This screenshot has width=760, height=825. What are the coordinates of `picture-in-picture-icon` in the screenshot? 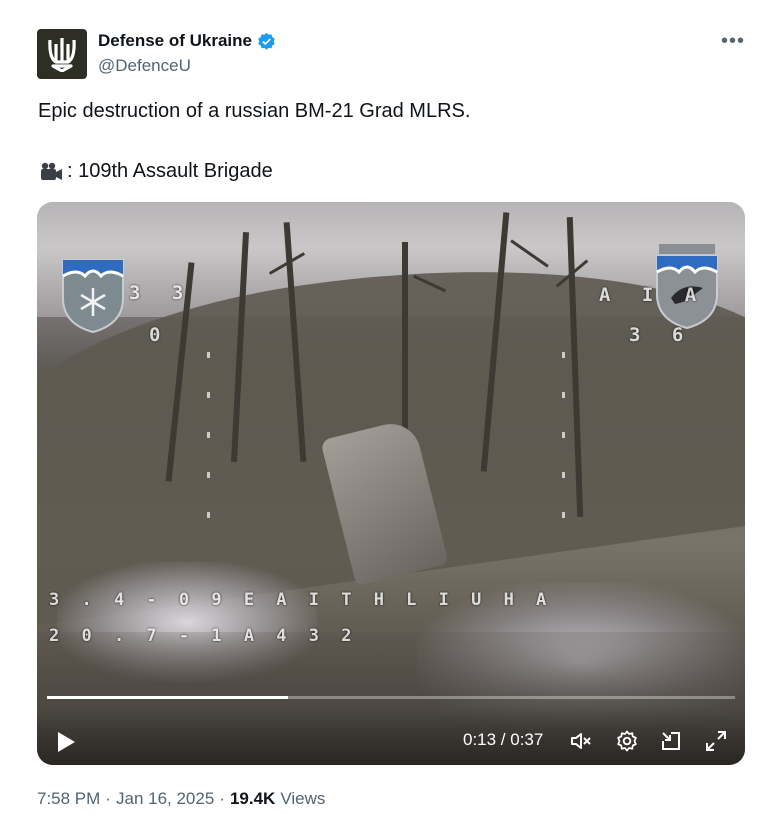 It's located at (671, 741).